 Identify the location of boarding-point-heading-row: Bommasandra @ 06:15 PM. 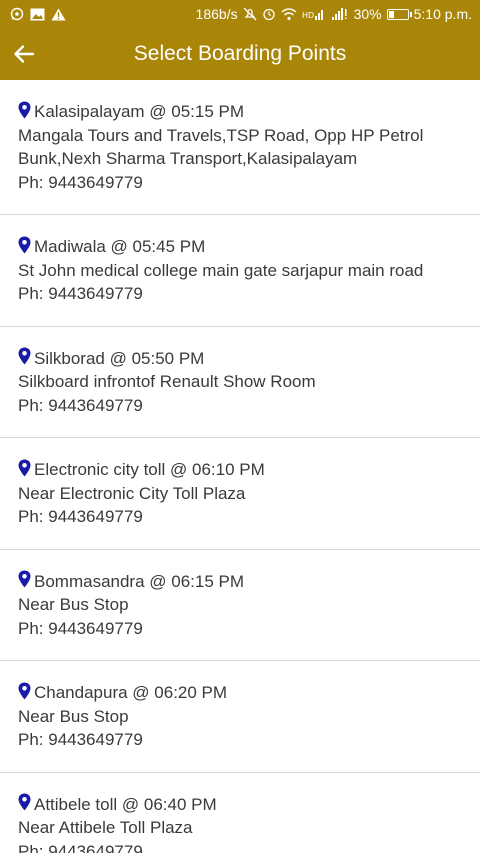
(240, 582).